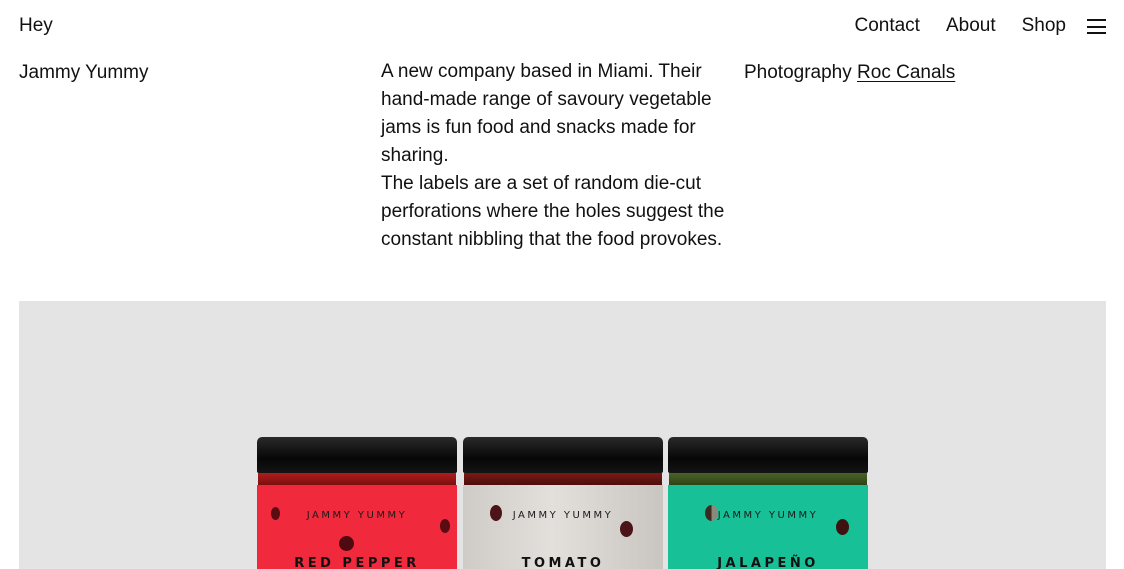  Describe the element at coordinates (971, 26) in the screenshot. I see `nav-link-about: About` at that location.